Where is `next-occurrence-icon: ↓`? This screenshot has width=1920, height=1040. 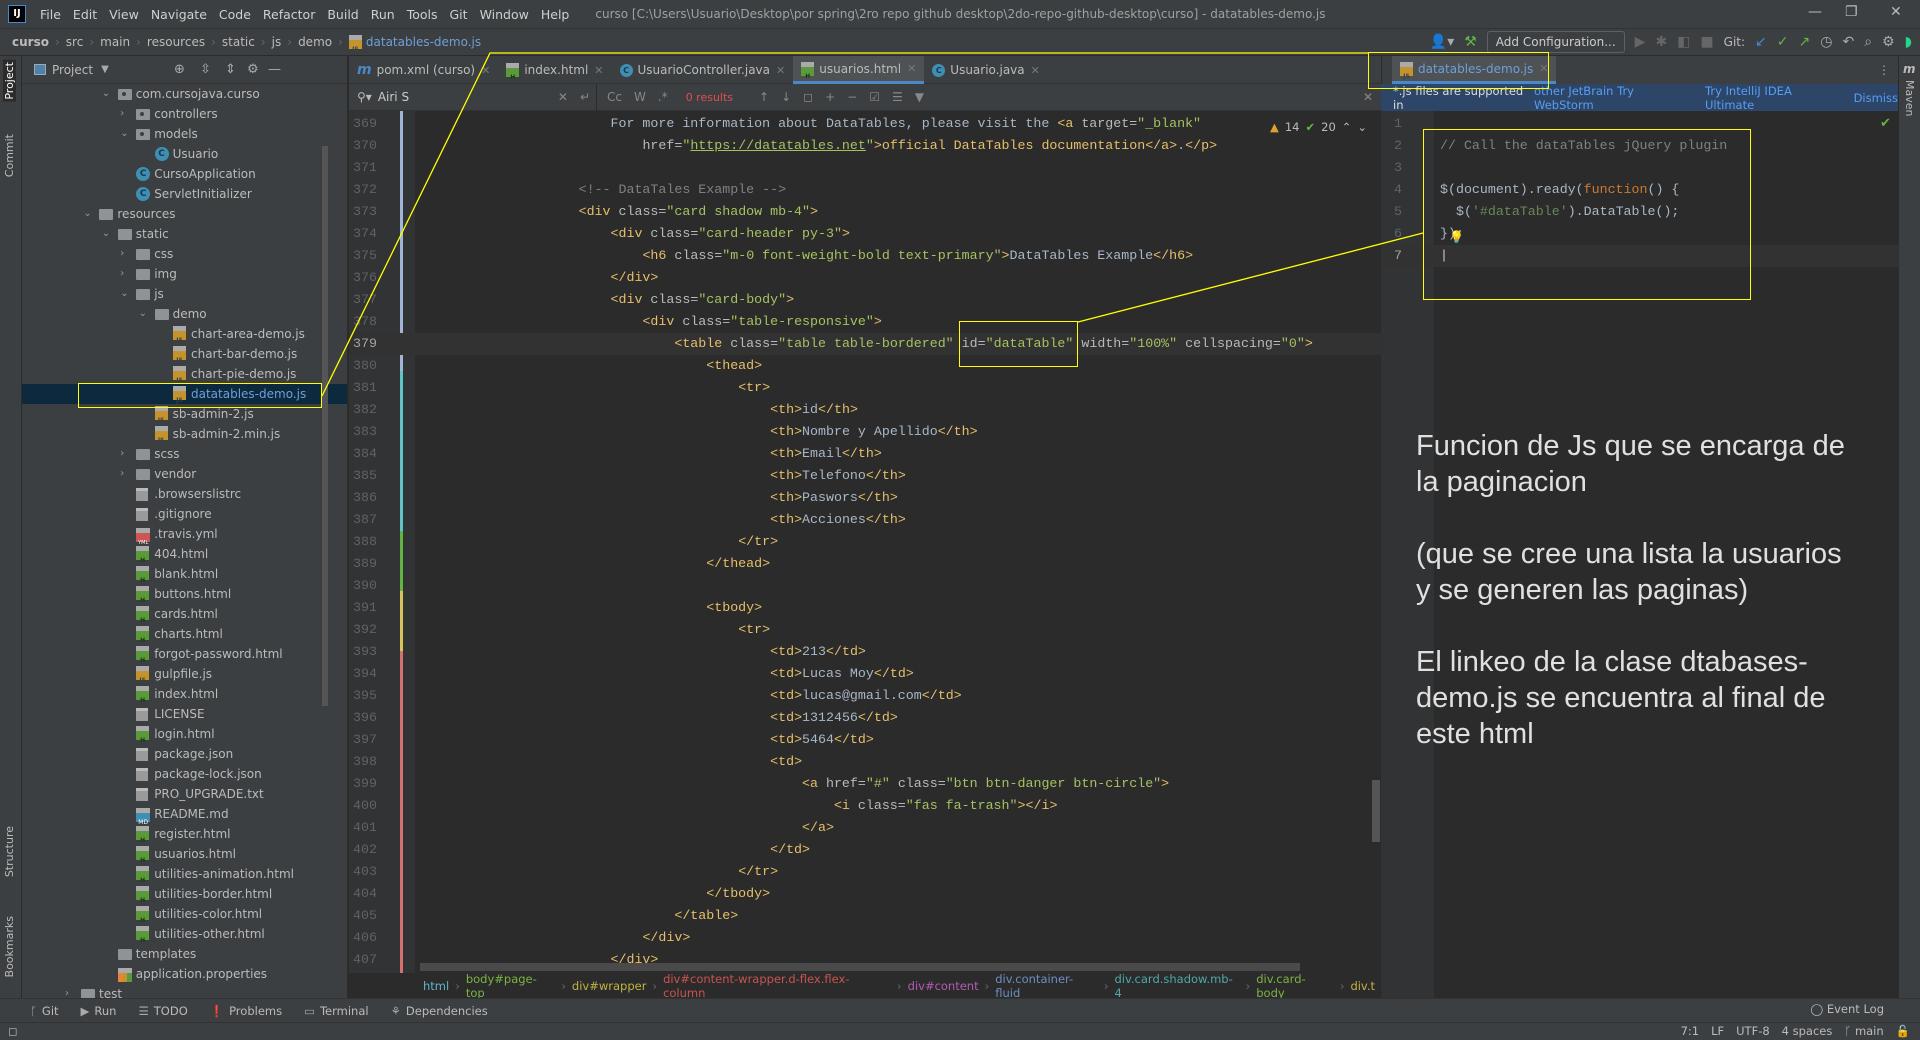 next-occurrence-icon: ↓ is located at coordinates (786, 97).